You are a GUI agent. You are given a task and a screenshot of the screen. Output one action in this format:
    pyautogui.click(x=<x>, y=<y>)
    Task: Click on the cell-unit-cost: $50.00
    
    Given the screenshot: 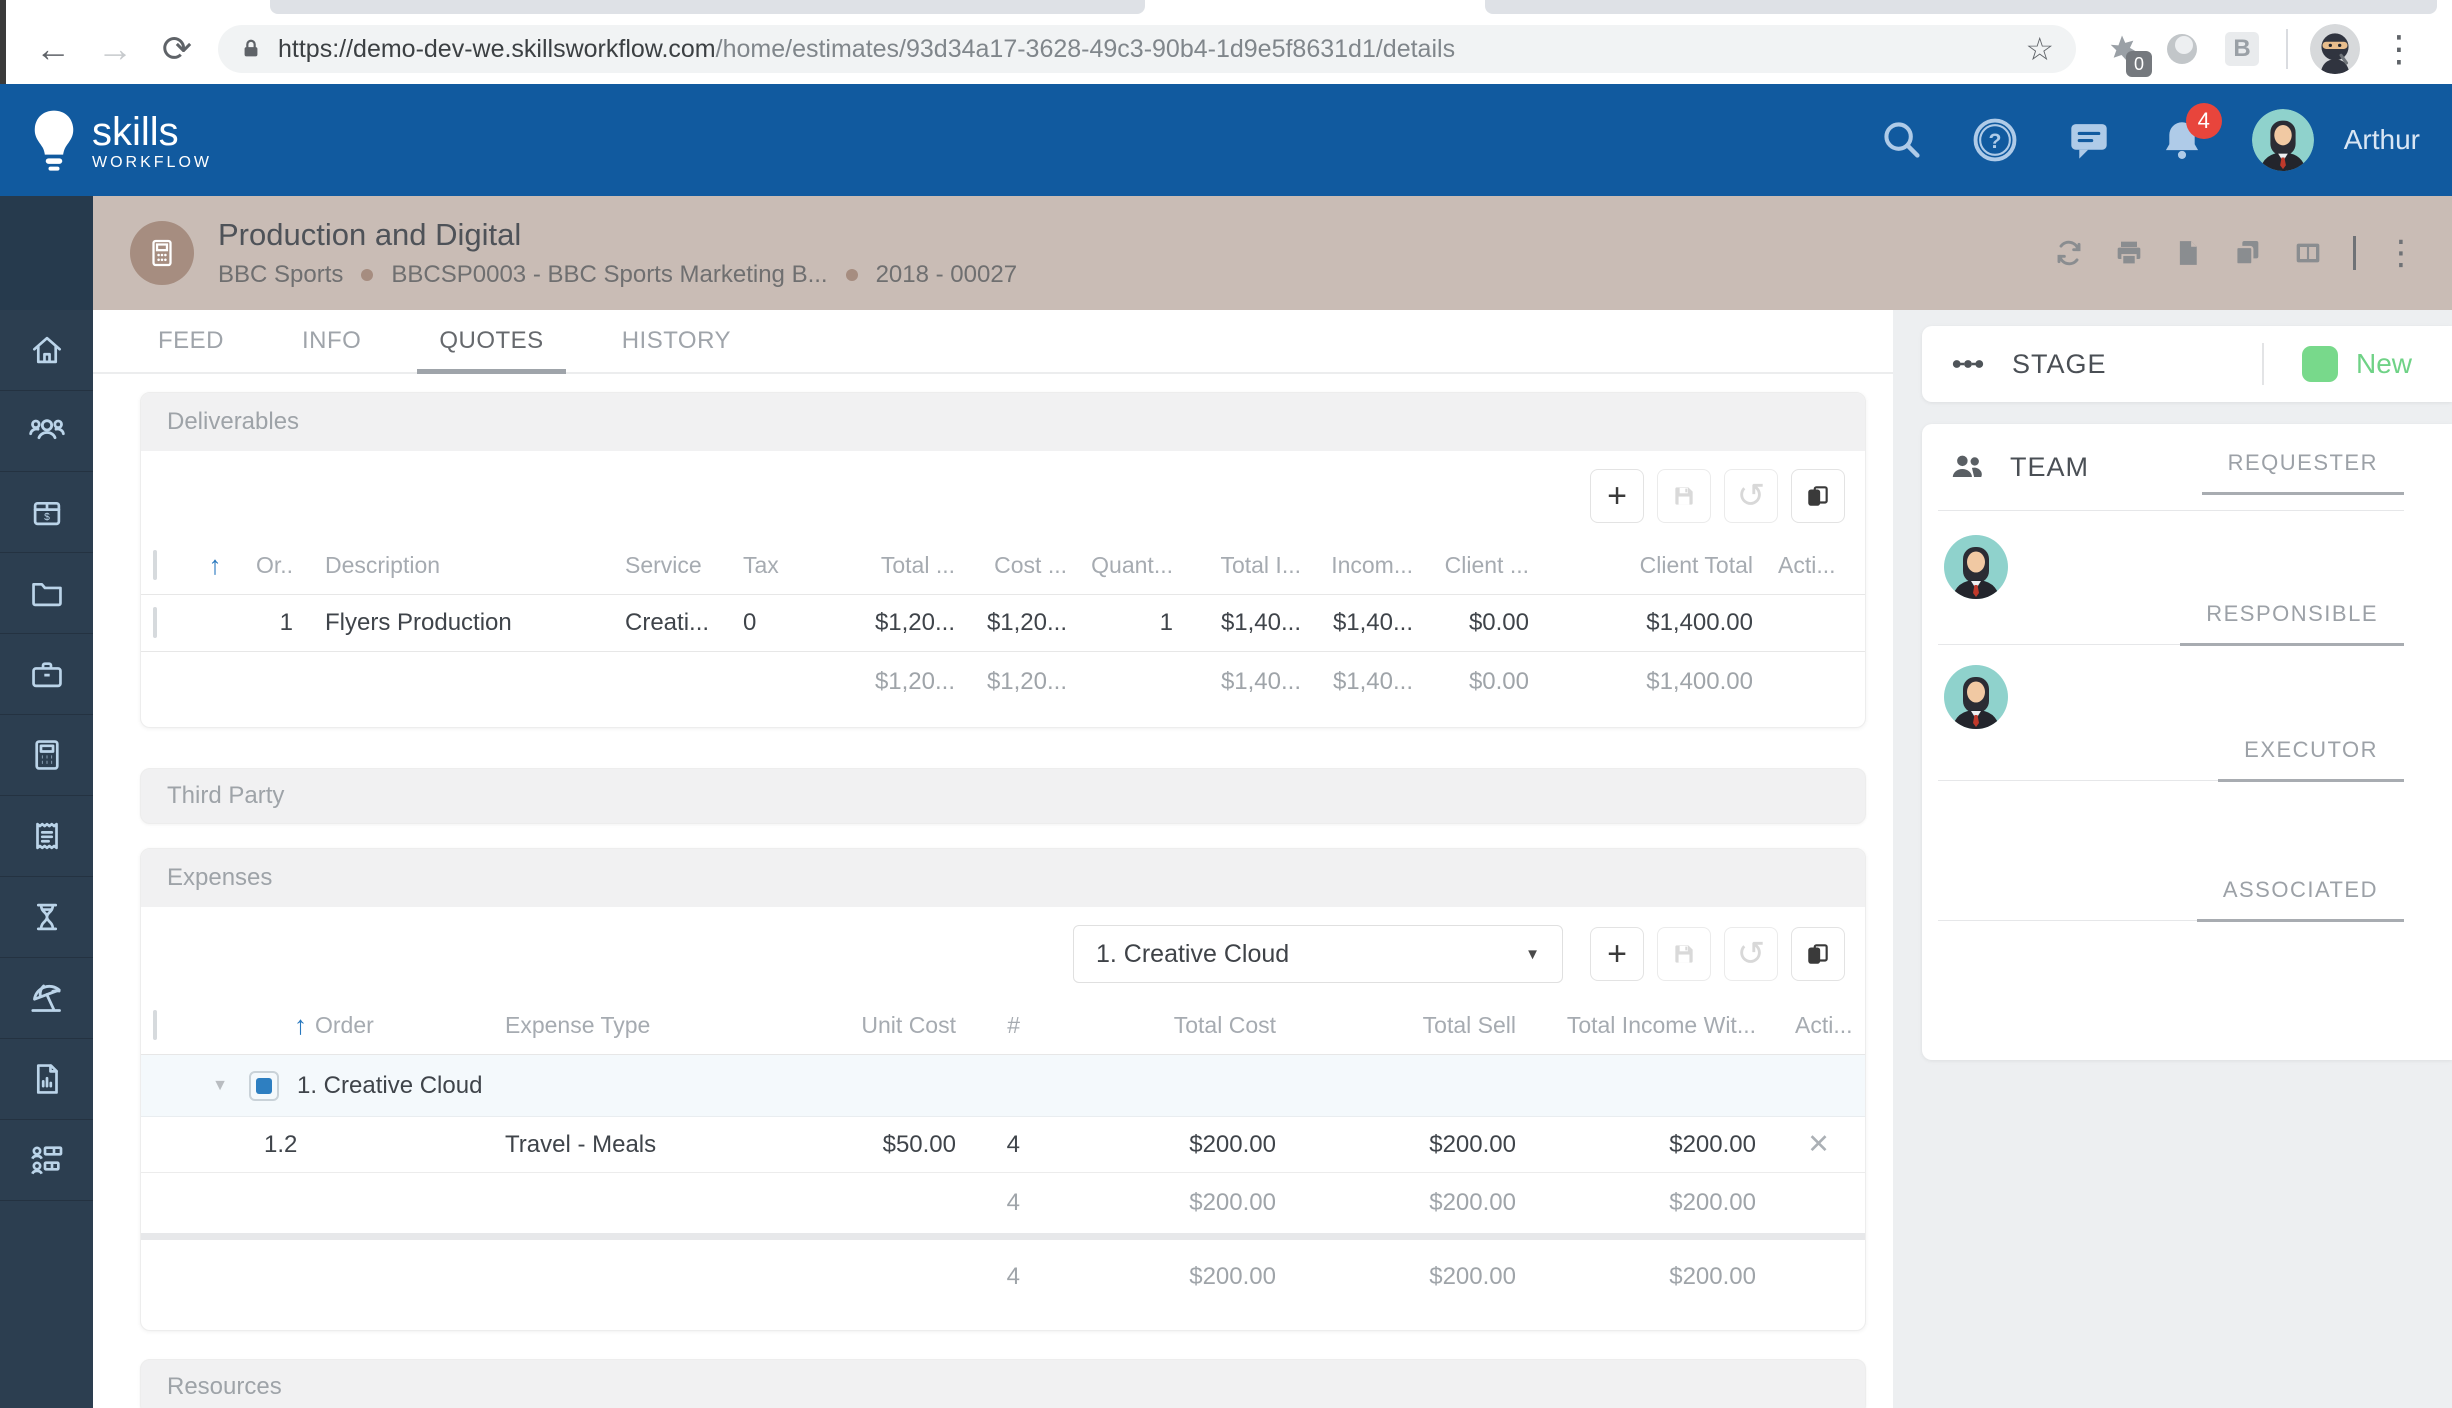 What is the action you would take?
    pyautogui.click(x=867, y=1145)
    